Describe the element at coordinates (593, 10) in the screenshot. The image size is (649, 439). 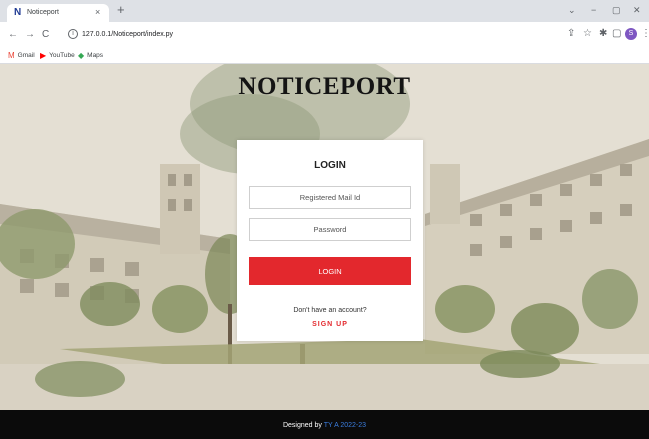
I see `minimize-icon: −` at that location.